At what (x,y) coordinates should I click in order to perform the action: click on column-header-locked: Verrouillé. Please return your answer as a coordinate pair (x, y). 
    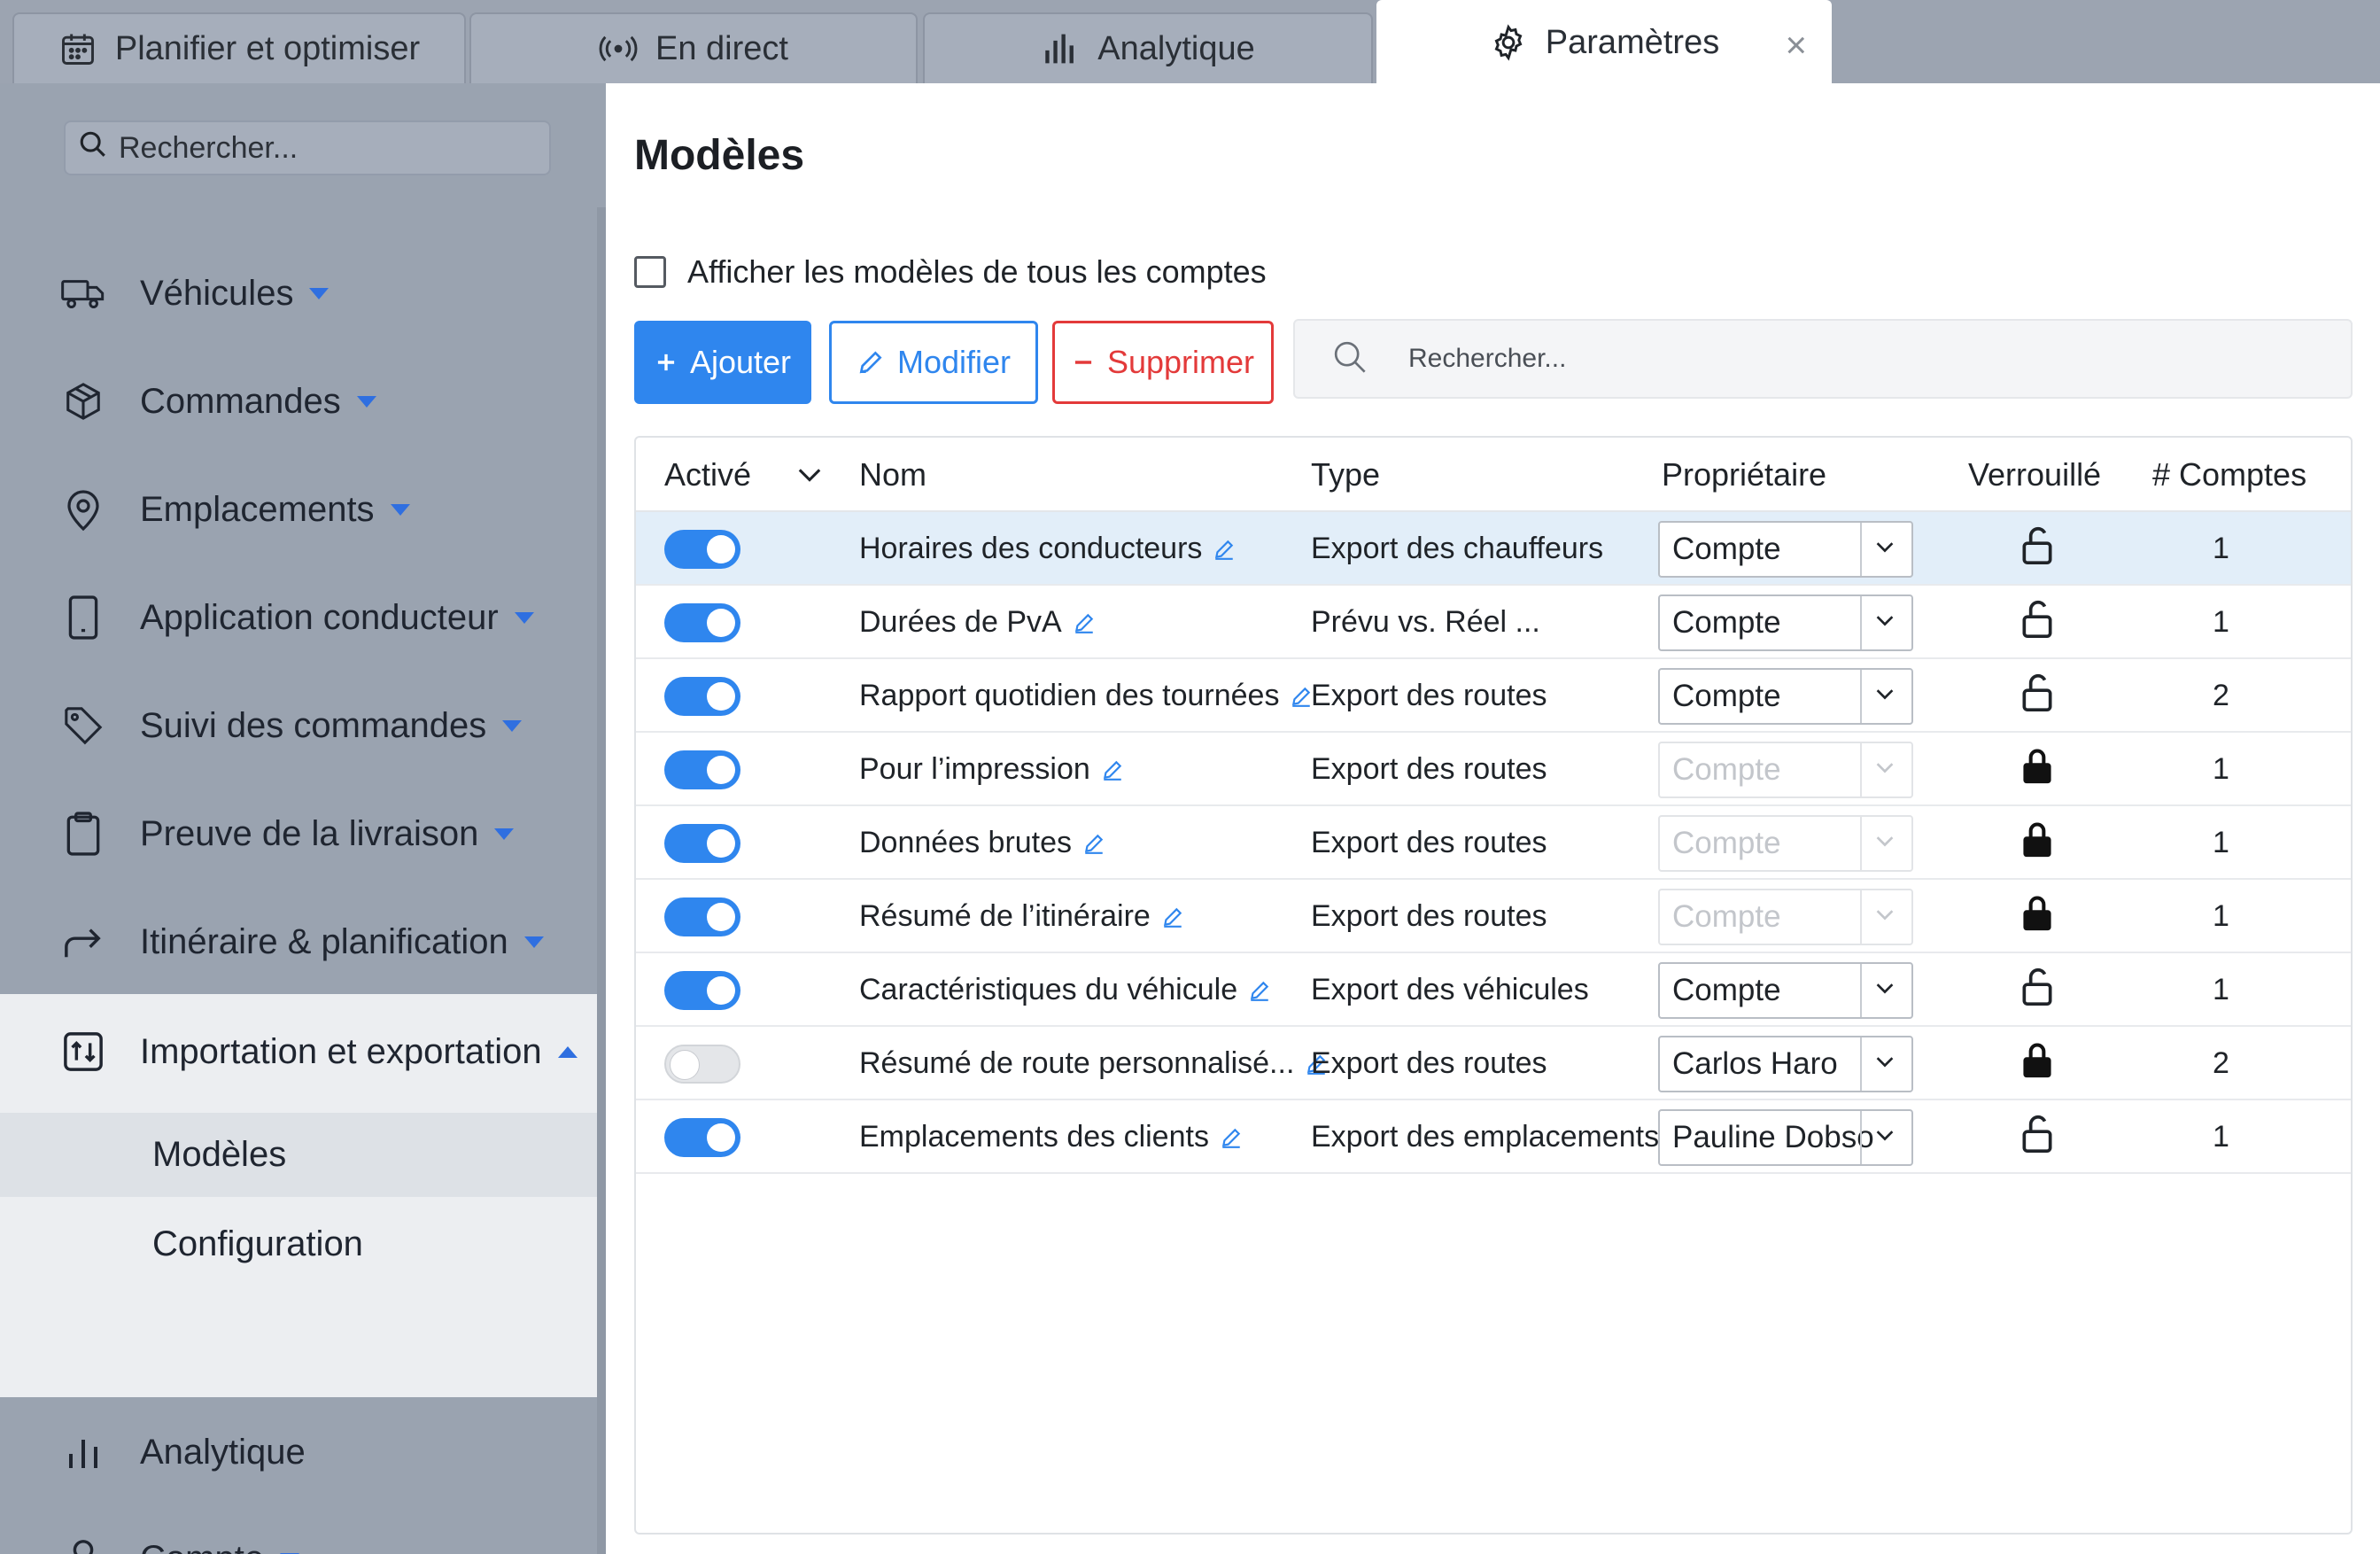
    Looking at the image, I should click on (2034, 475).